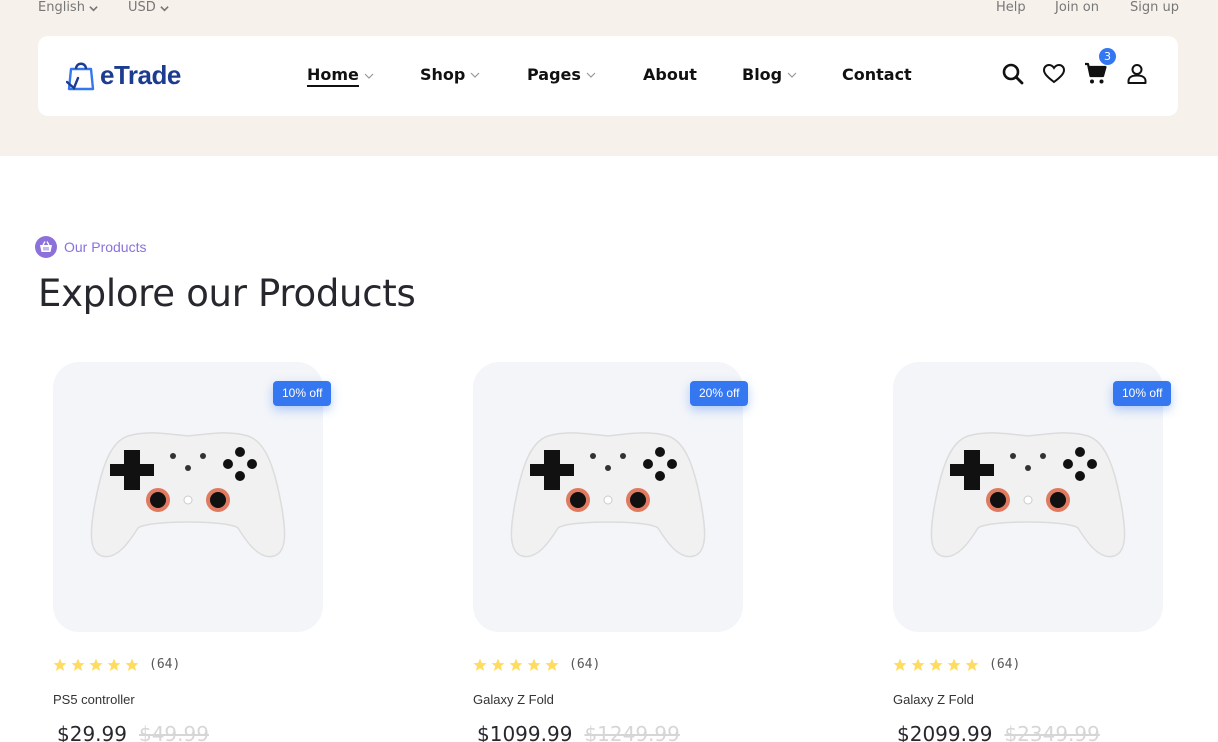 Image resolution: width=1218 pixels, height=742 pixels. What do you see at coordinates (140, 74) in the screenshot?
I see `brand-name: eTrade` at bounding box center [140, 74].